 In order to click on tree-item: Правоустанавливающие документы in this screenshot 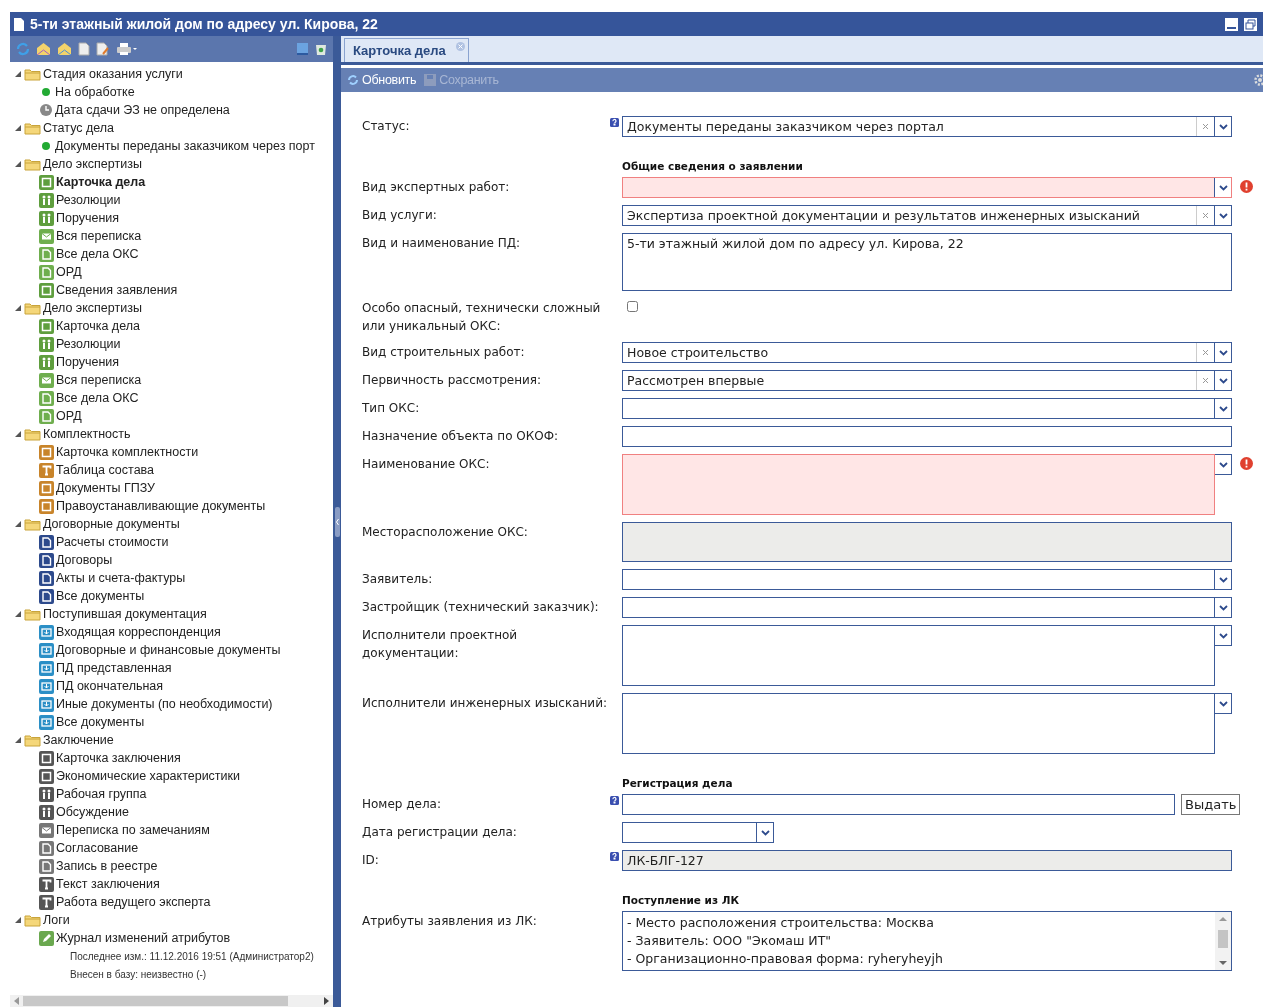, I will do `click(161, 506)`.